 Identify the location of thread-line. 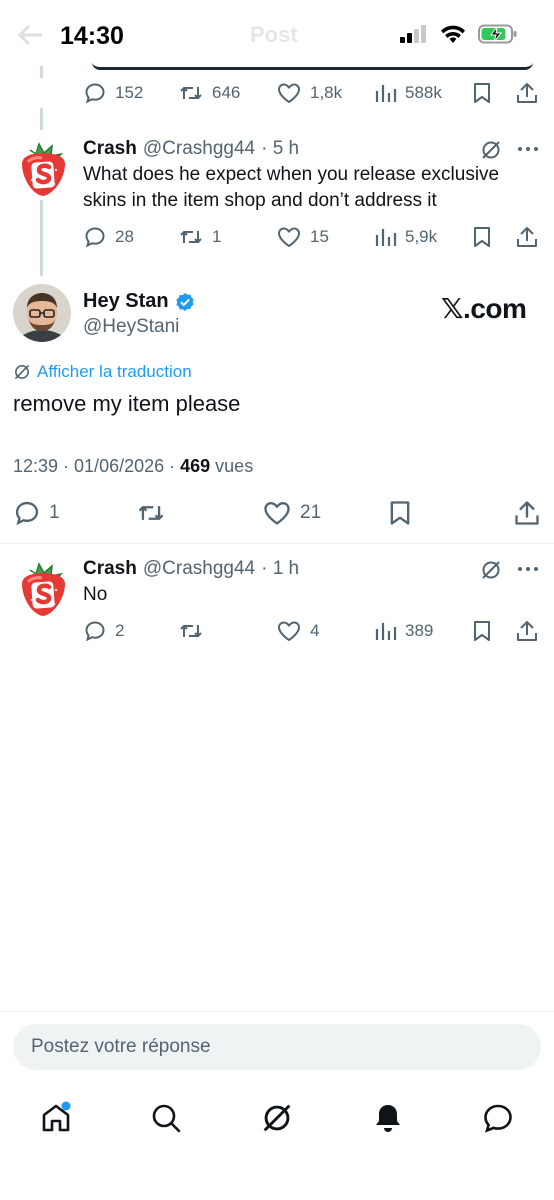
(41, 119).